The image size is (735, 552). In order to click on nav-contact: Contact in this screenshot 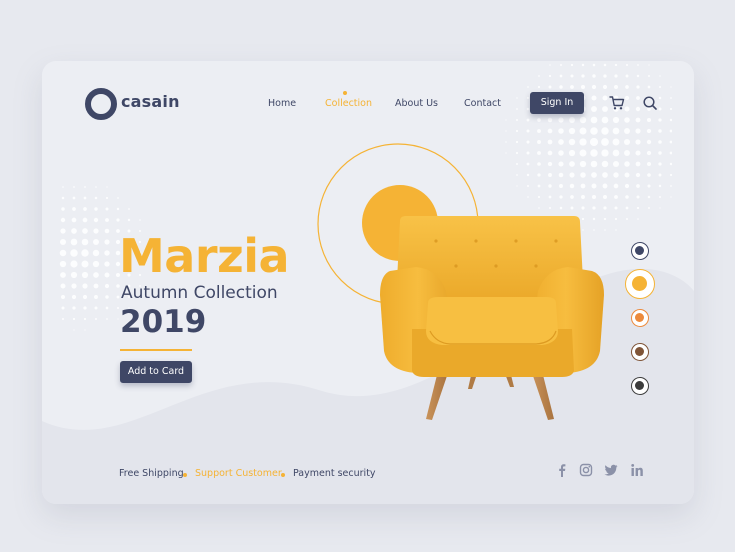, I will do `click(482, 103)`.